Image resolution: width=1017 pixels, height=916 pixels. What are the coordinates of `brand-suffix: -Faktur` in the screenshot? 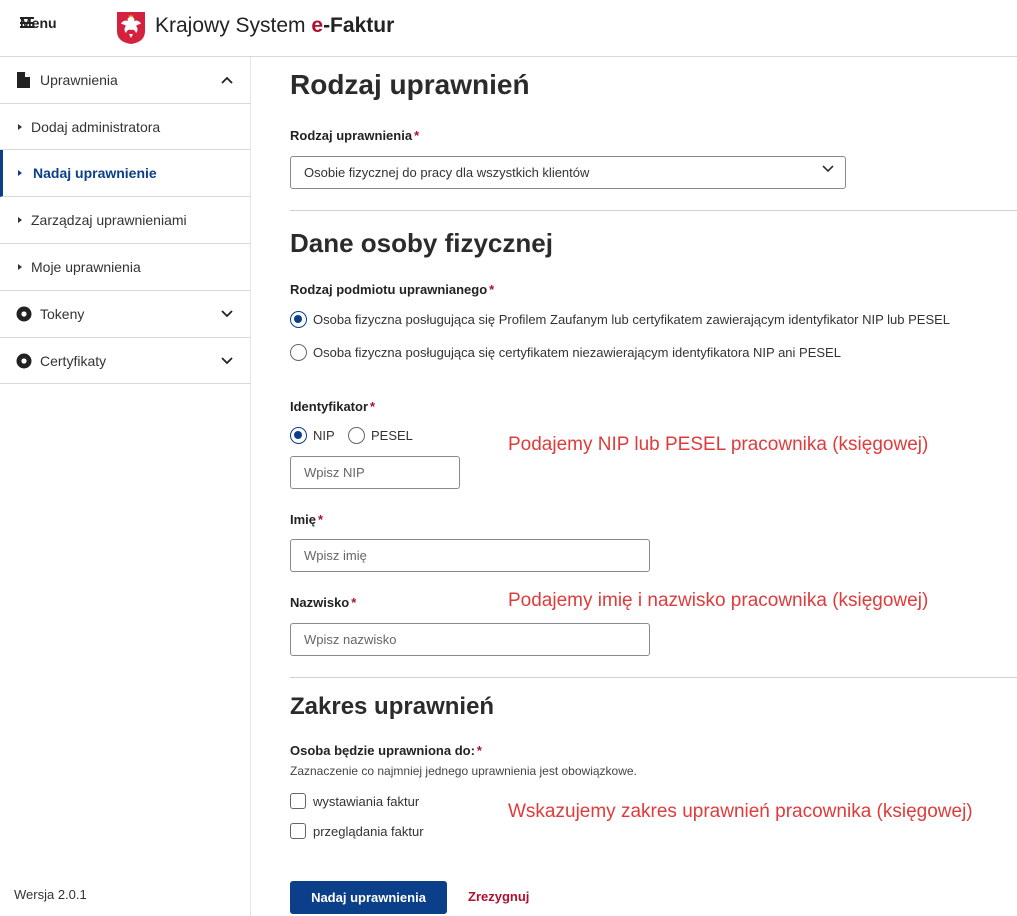 It's located at (359, 25).